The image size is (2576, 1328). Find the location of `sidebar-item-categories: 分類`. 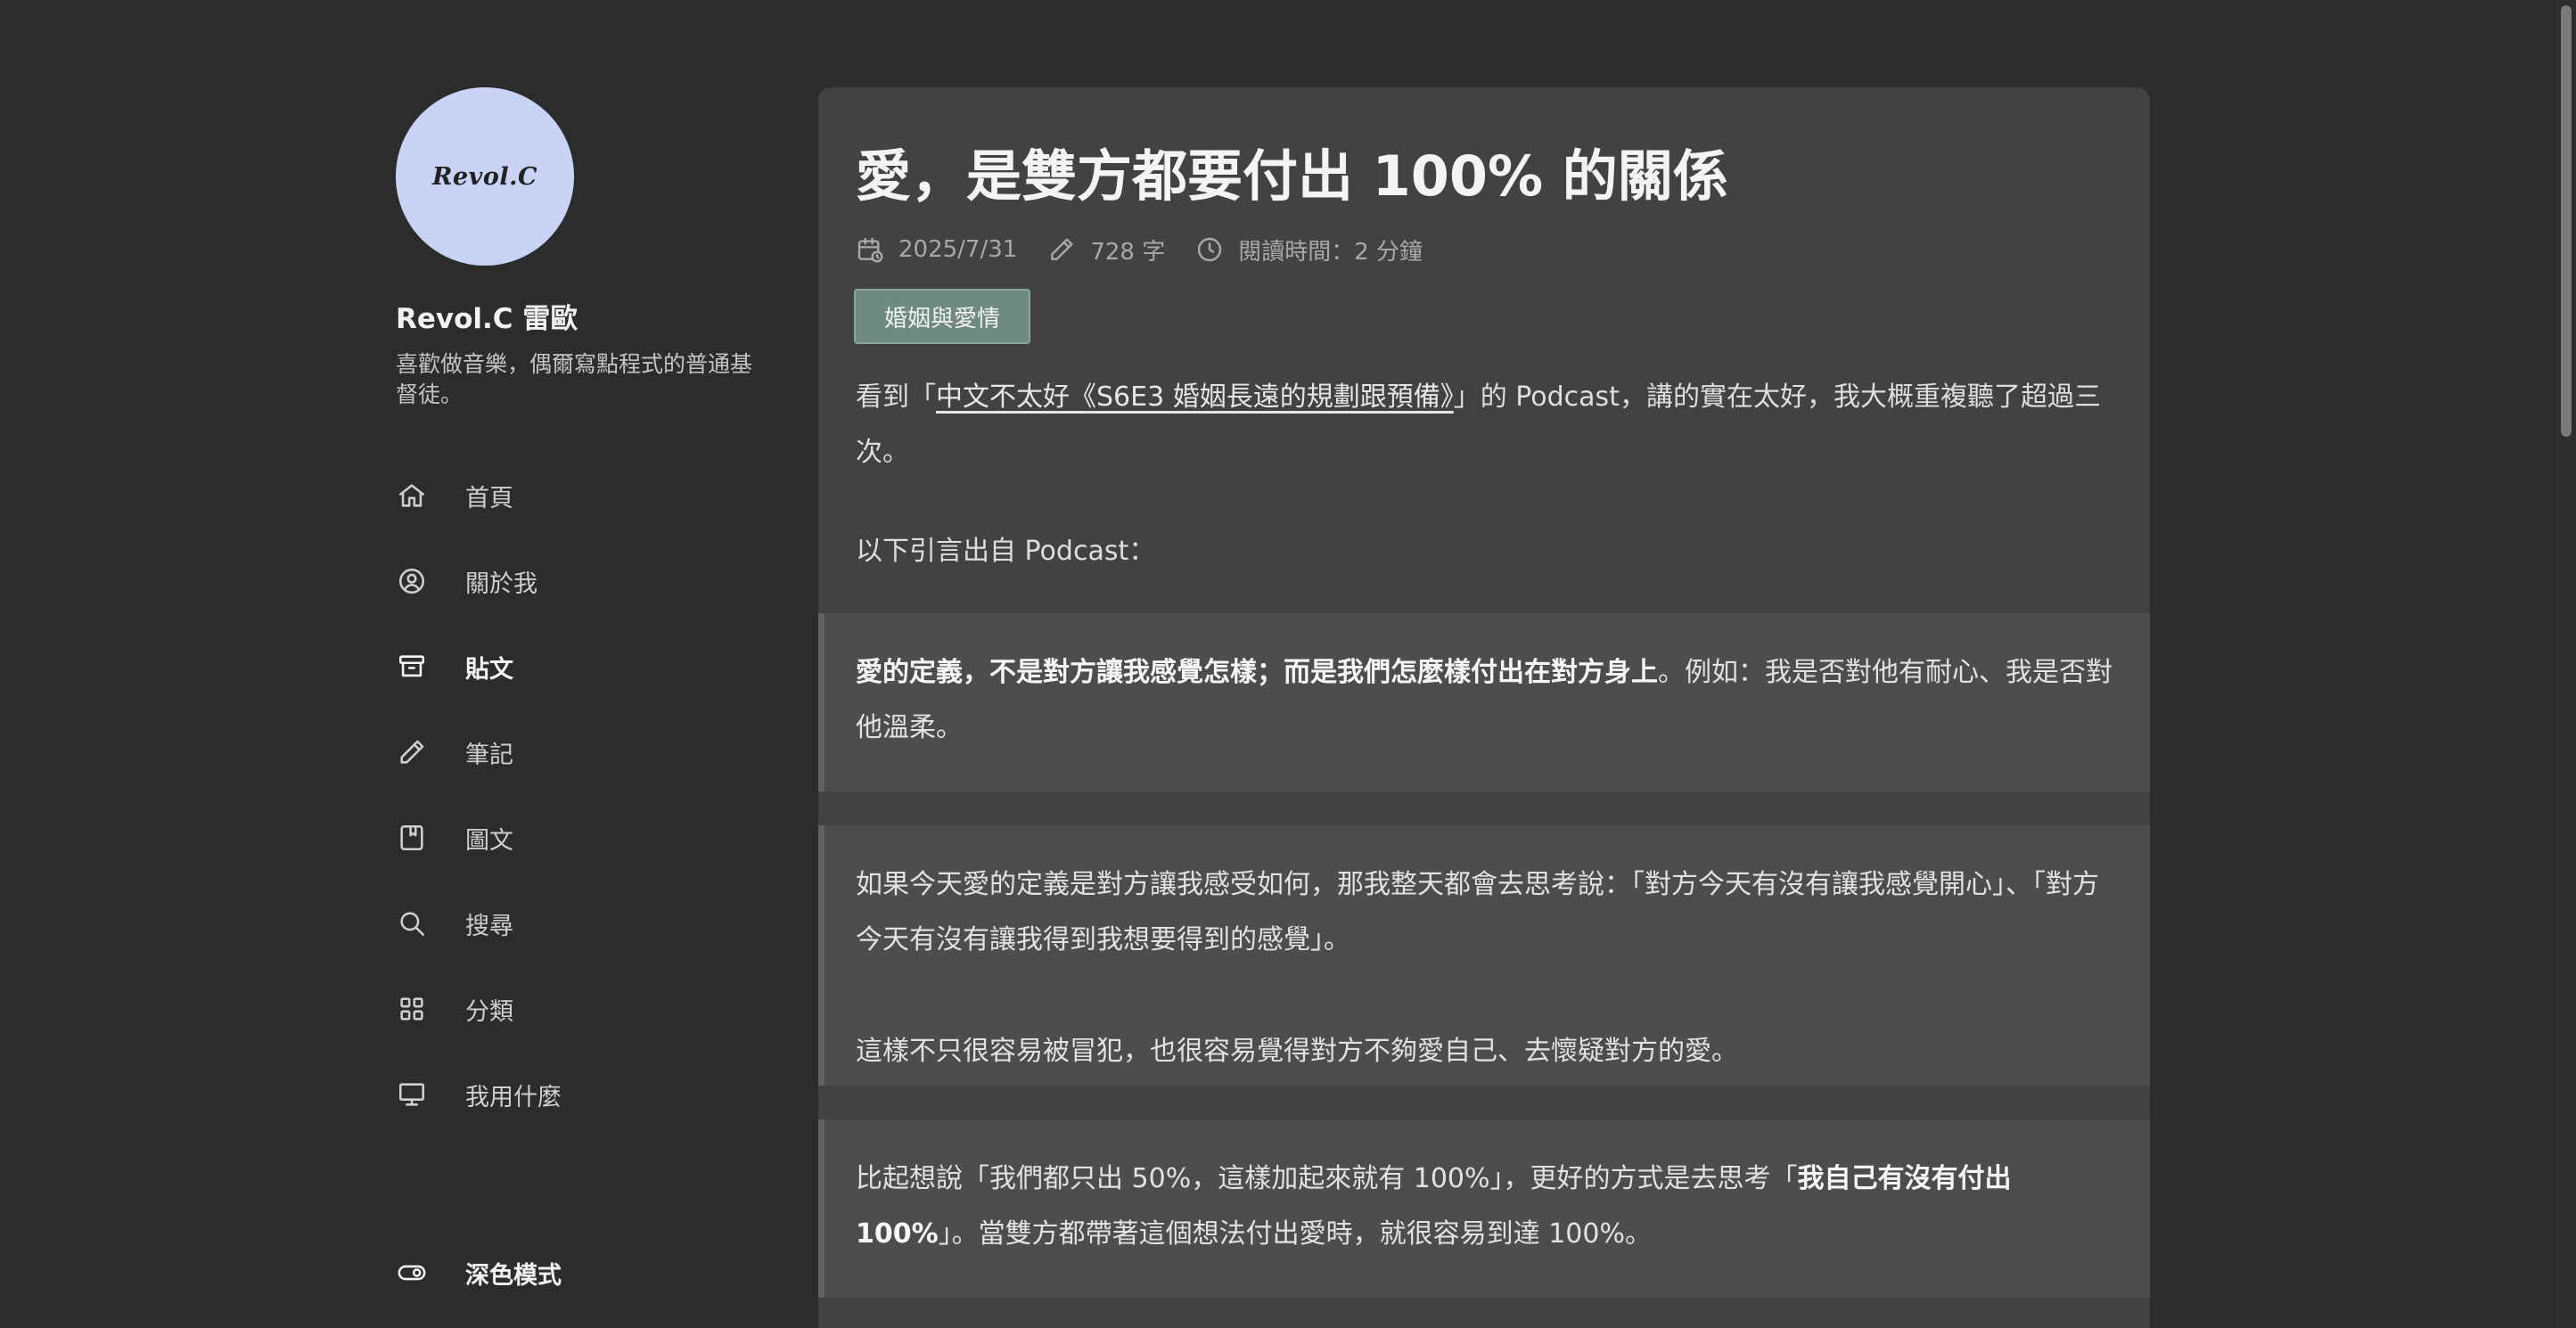

sidebar-item-categories: 分類 is located at coordinates (583, 1009).